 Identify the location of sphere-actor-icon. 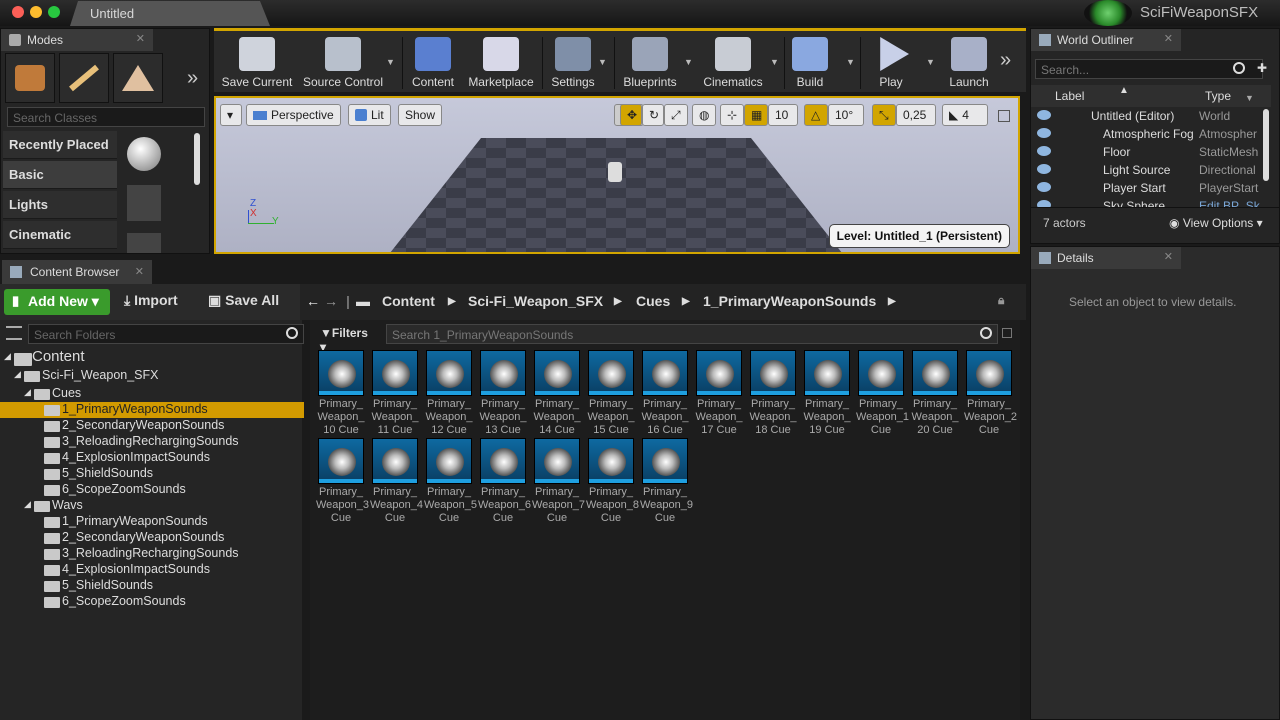
(144, 154).